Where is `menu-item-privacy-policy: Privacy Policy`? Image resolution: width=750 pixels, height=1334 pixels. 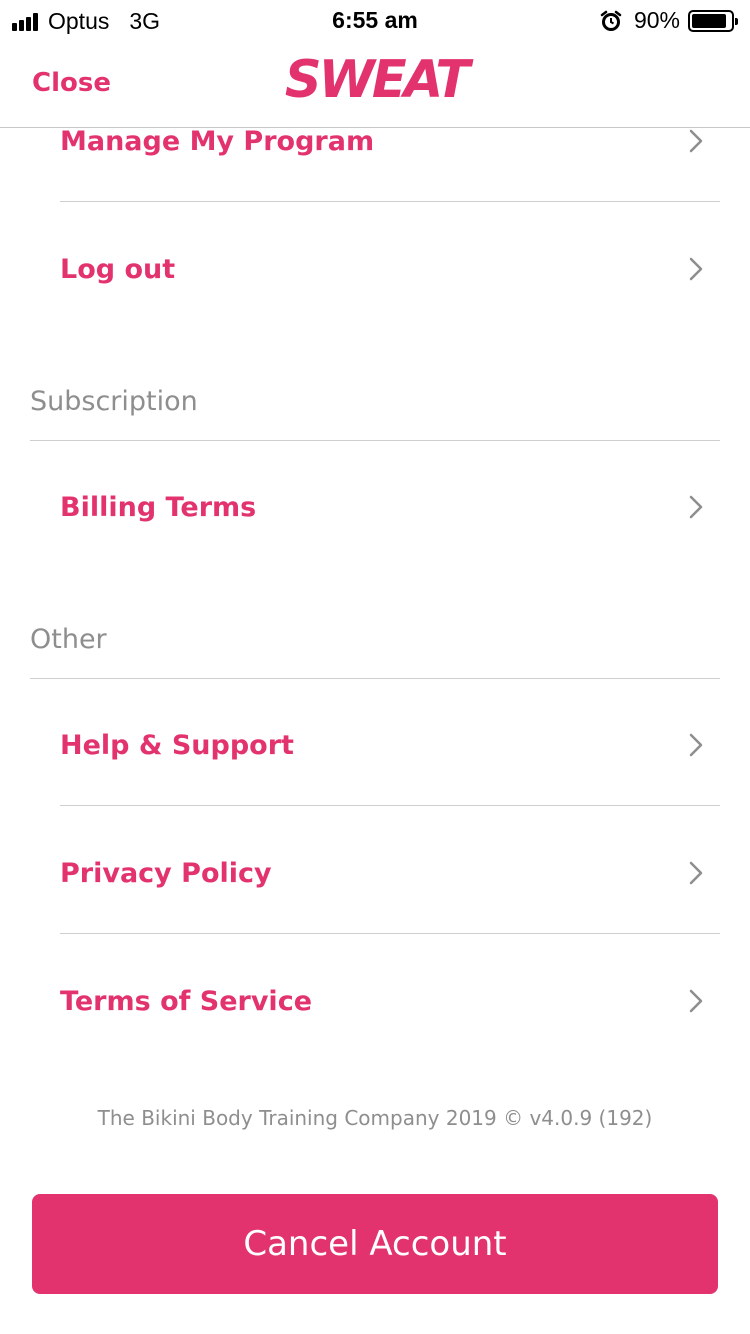
menu-item-privacy-policy: Privacy Policy is located at coordinates (390, 873).